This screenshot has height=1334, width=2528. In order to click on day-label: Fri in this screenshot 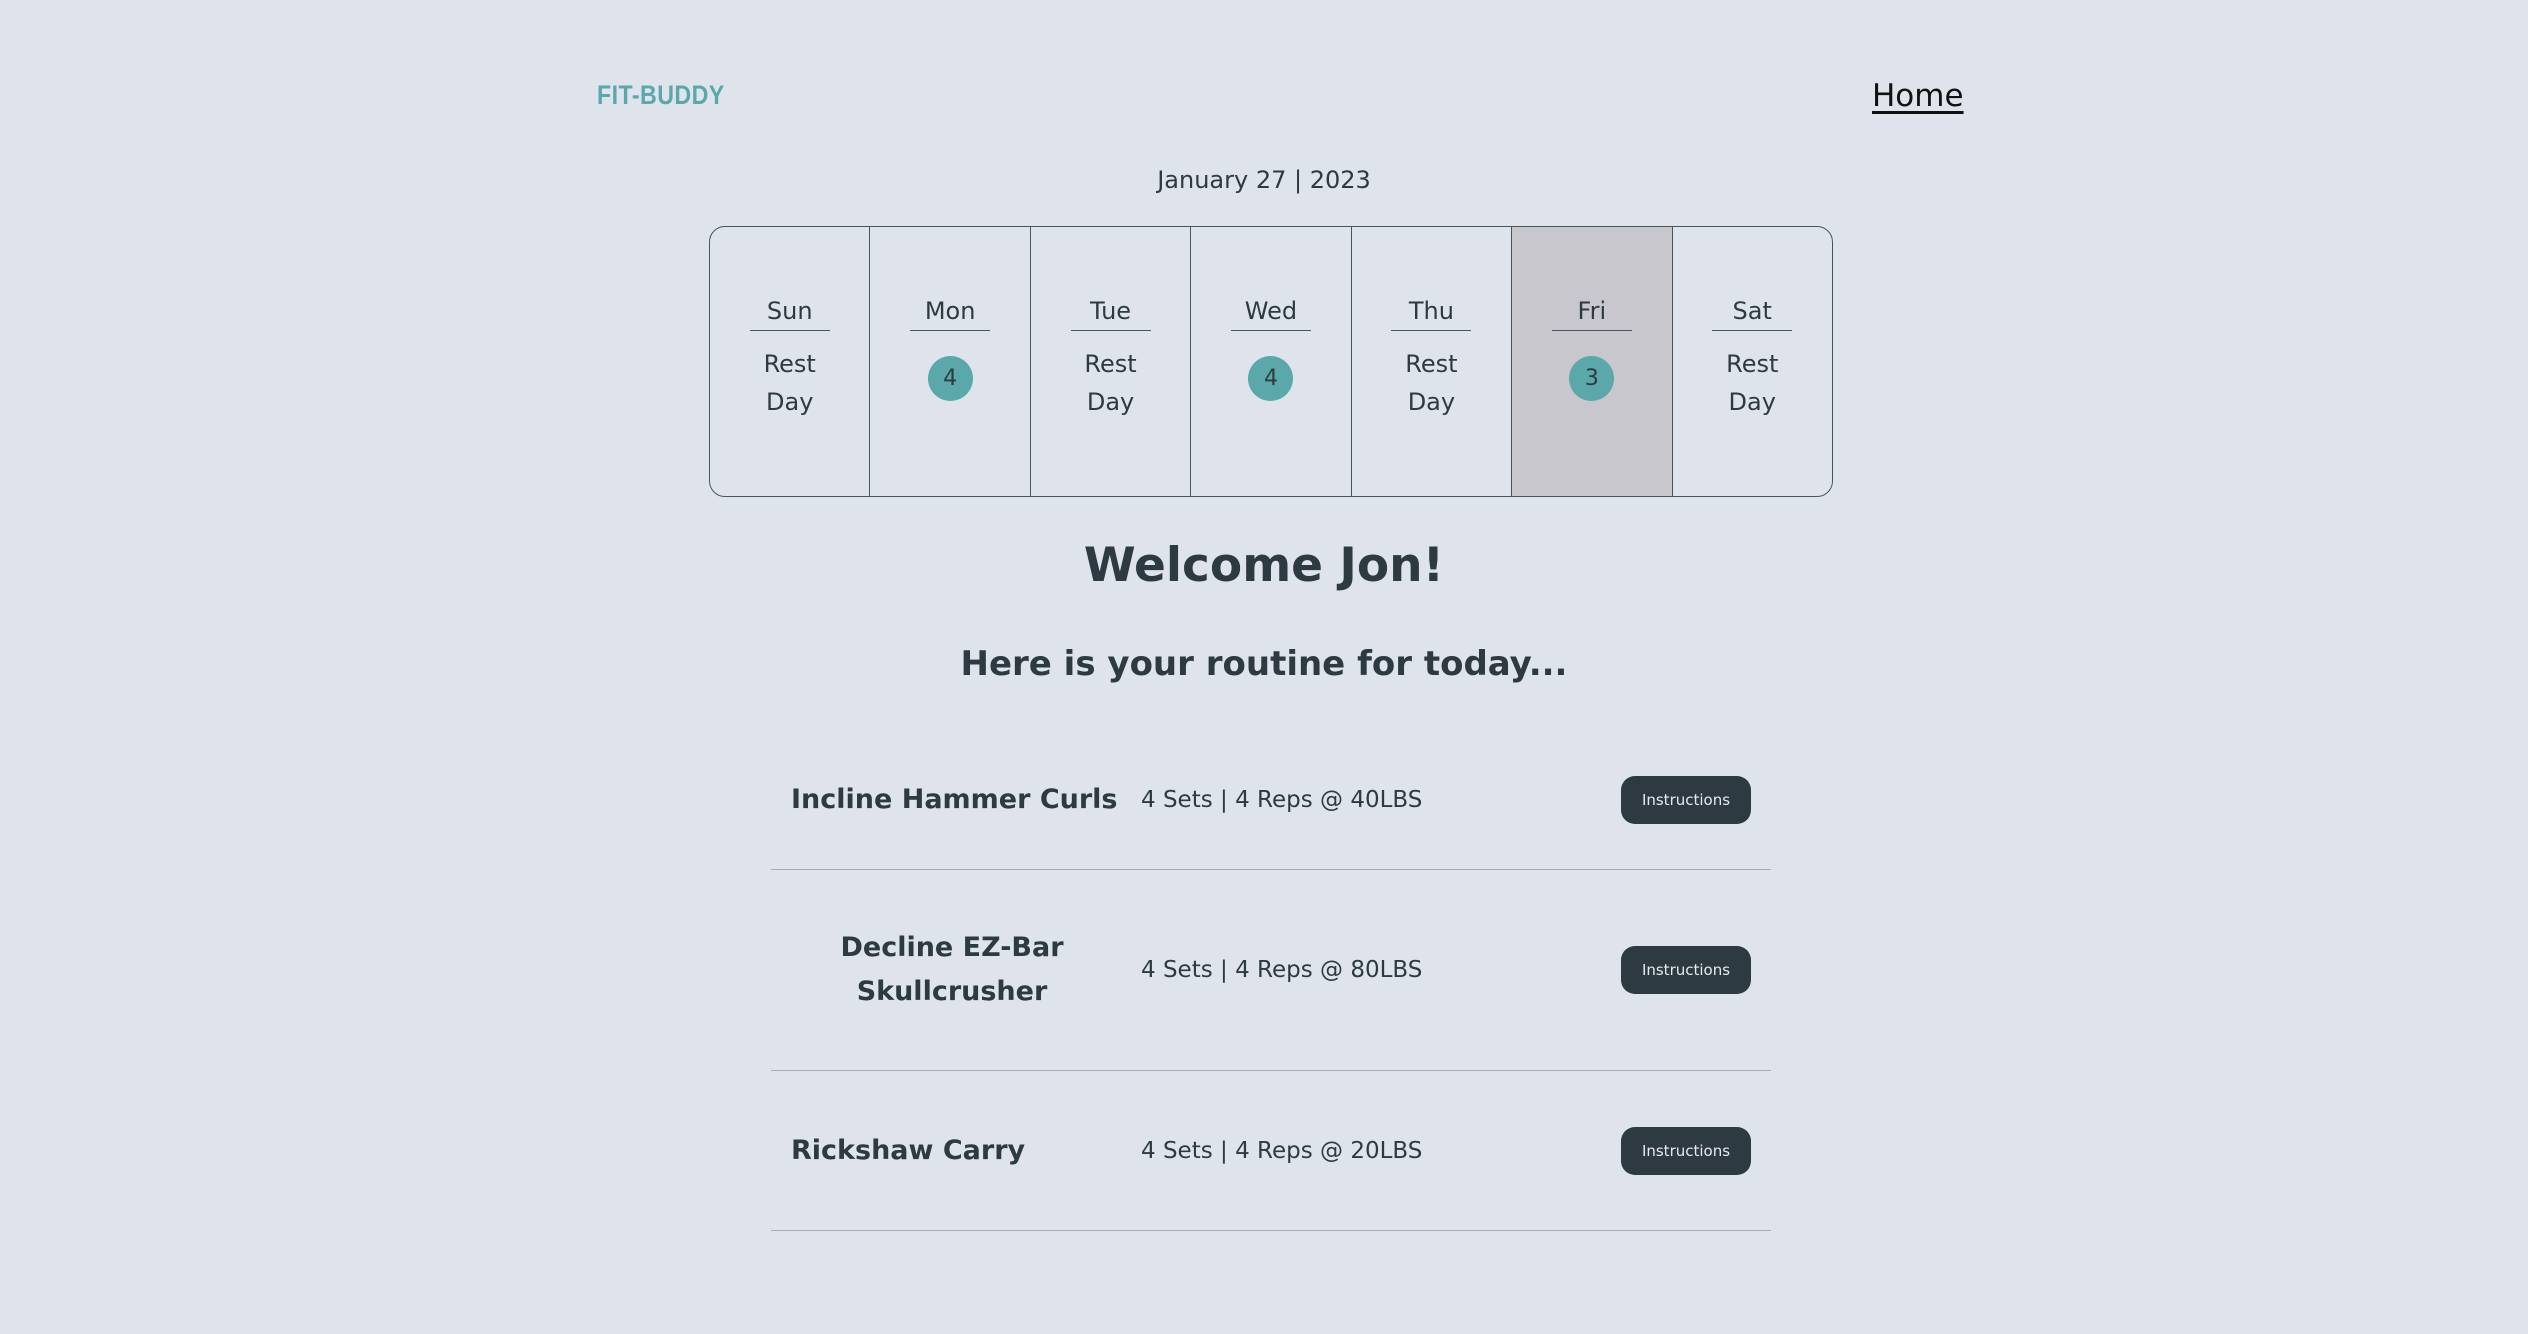, I will do `click(1591, 314)`.